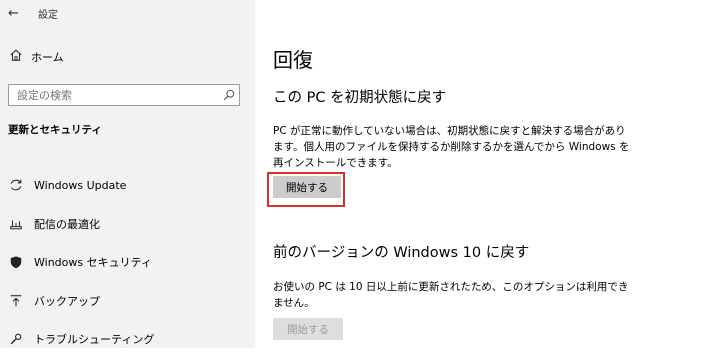  Describe the element at coordinates (67, 301) in the screenshot. I see `sidebar-item-label: バックアップ` at that location.